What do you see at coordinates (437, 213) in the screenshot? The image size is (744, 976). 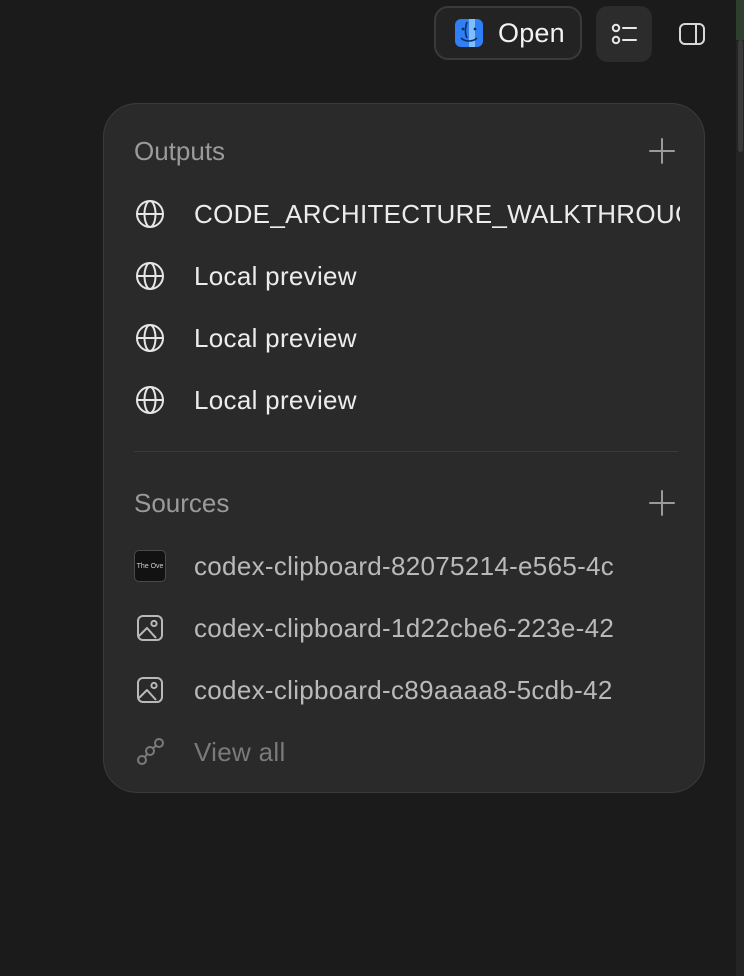 I see `output-item-label: CODE_ARCHITECTURE_WALKTHROUGH` at bounding box center [437, 213].